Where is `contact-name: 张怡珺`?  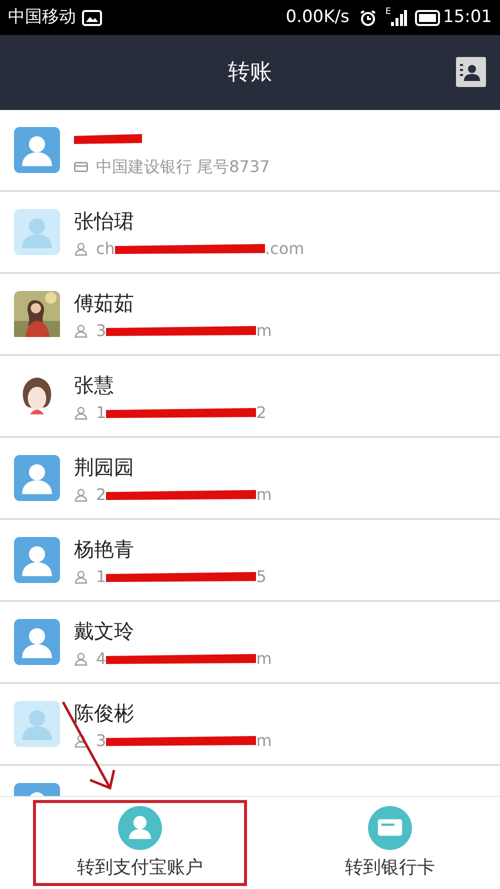
contact-name: 张怡珺 is located at coordinates (104, 221).